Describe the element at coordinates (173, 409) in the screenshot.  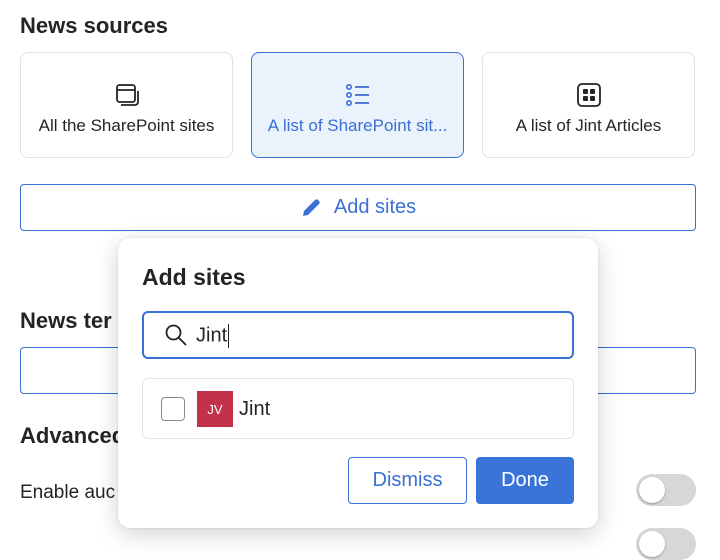
I see `site-checkbox` at that location.